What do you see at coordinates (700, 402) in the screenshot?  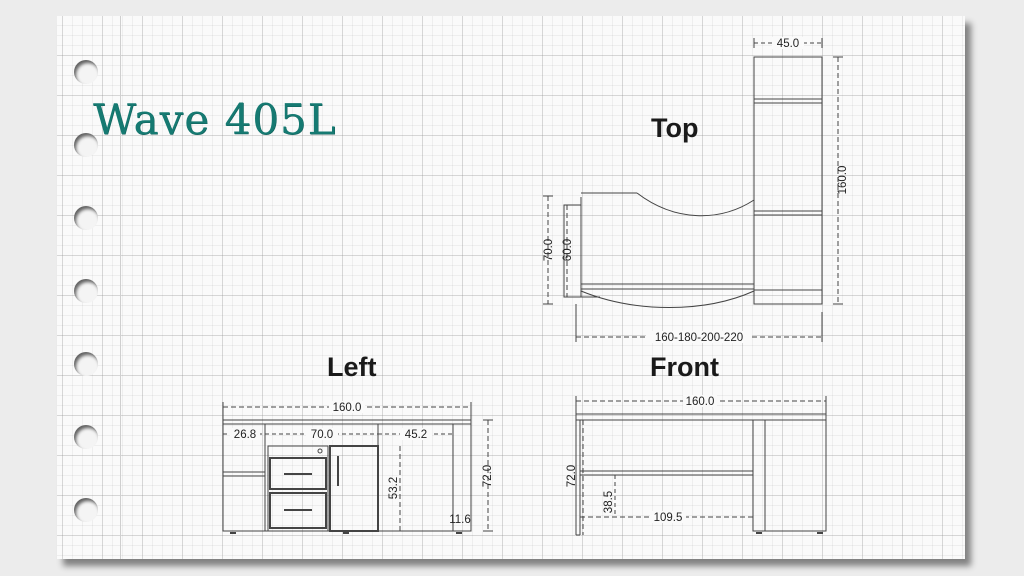 I see `dim-front-overall: 160.0` at bounding box center [700, 402].